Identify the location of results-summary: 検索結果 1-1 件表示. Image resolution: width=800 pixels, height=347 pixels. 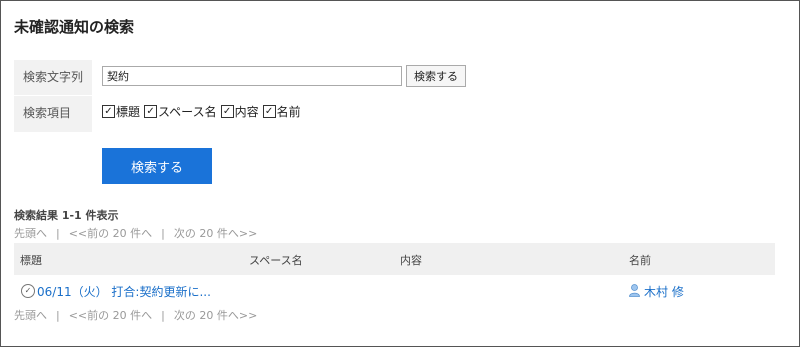
(66, 215).